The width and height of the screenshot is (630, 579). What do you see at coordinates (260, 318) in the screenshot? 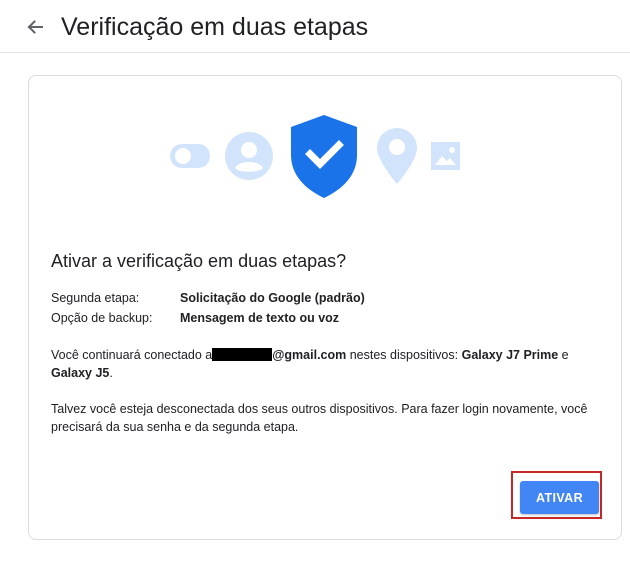
I see `detail-value: Mensagem de texto ou voz` at bounding box center [260, 318].